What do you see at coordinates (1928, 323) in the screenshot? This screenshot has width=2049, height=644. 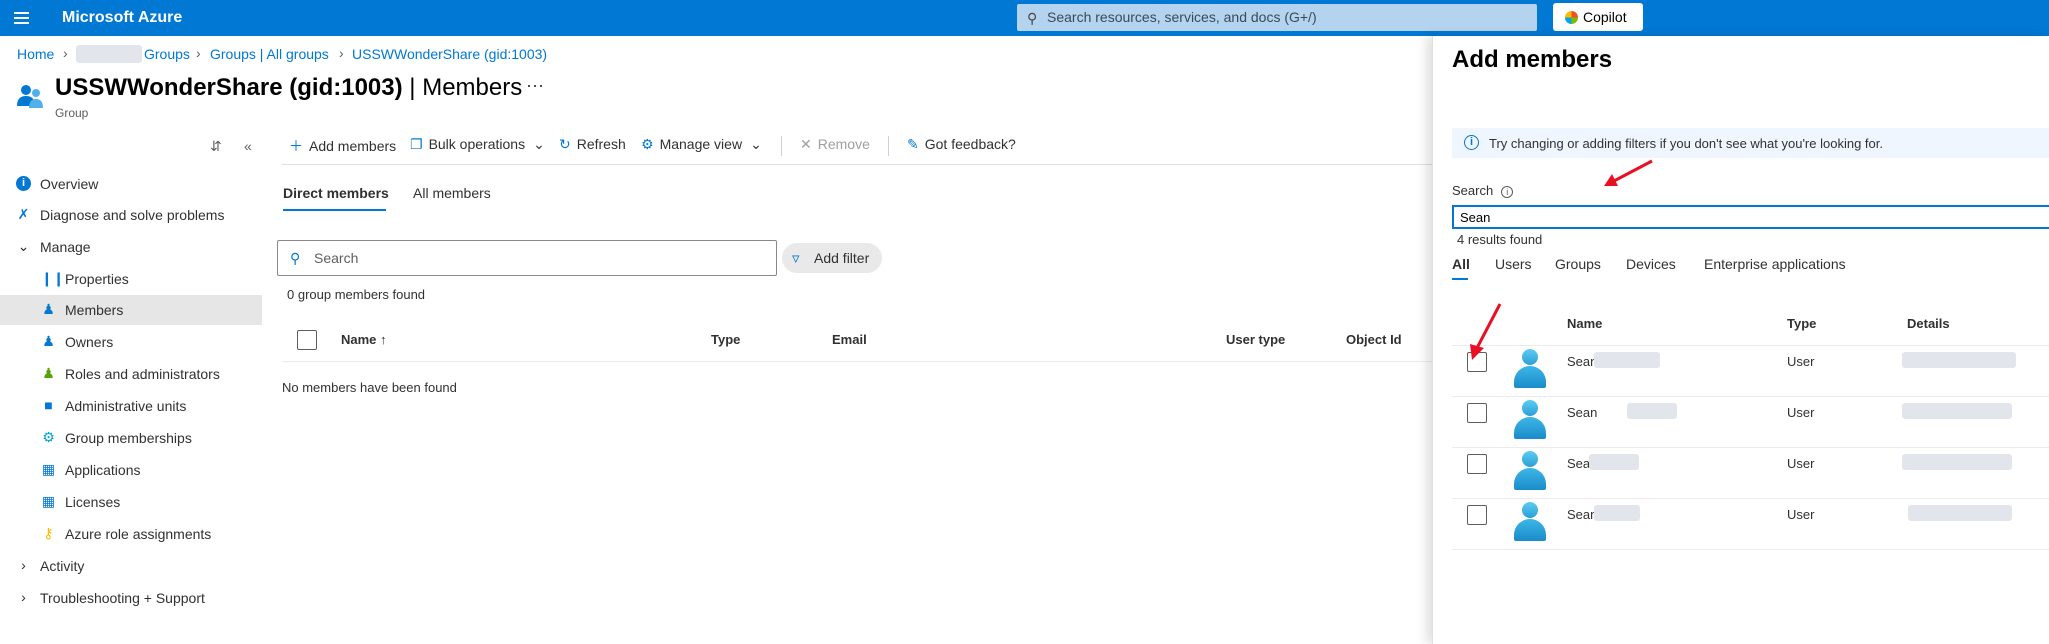 I see `panel-column-details: Details` at bounding box center [1928, 323].